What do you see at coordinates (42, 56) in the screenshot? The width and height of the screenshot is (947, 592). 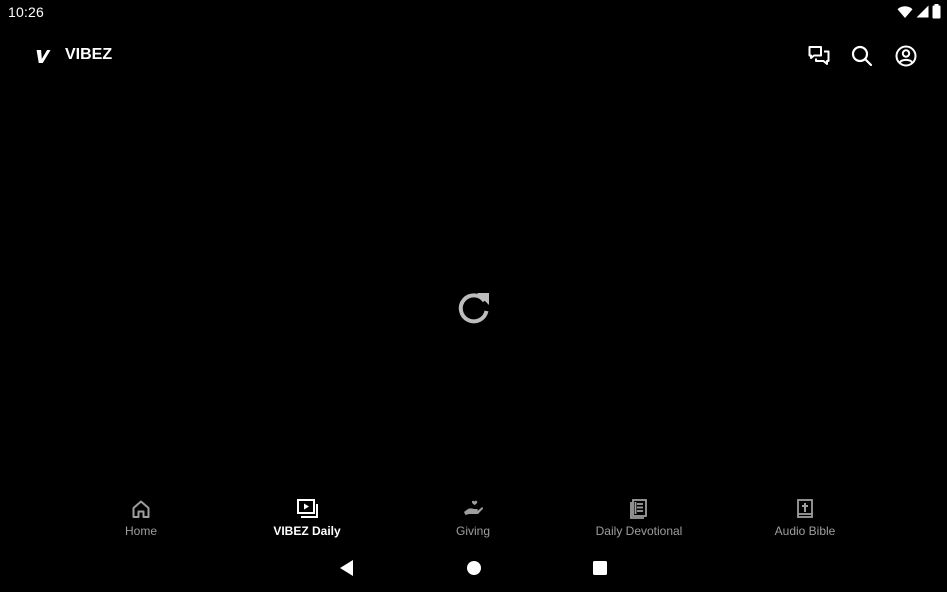 I see `vibez-logo-icon` at bounding box center [42, 56].